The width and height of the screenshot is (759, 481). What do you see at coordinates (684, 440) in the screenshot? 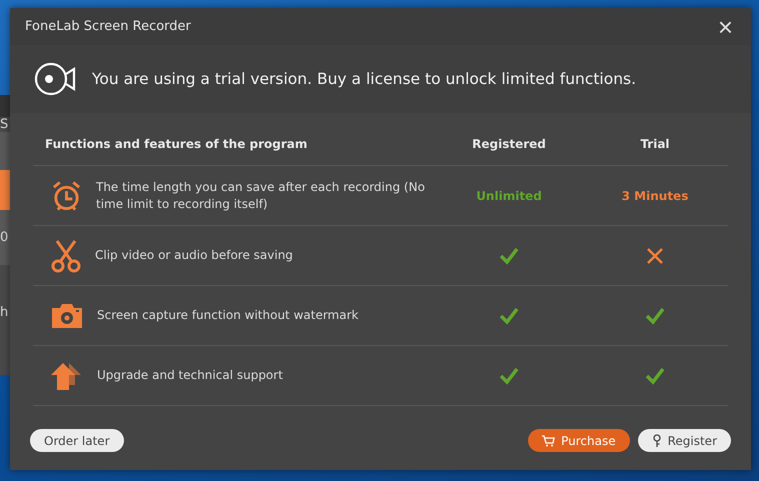
I see `register-button: Register` at bounding box center [684, 440].